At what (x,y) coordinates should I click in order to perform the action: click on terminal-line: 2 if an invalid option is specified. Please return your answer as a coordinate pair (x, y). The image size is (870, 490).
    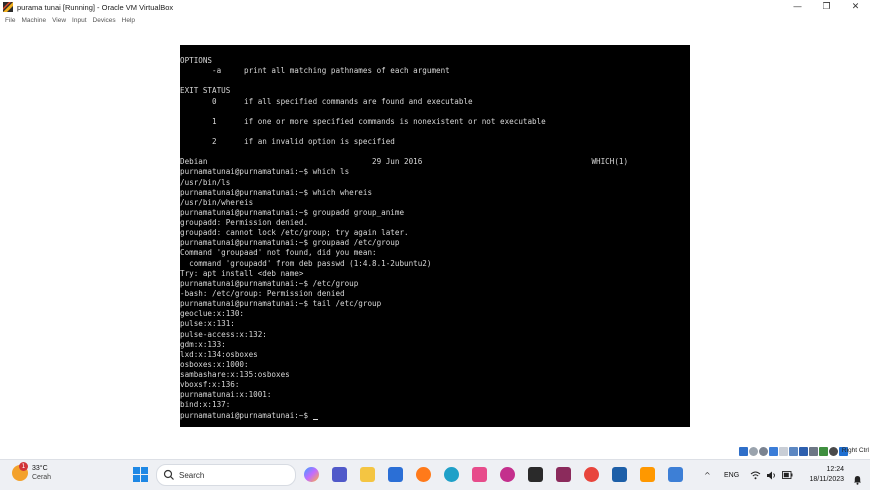
    Looking at the image, I should click on (287, 142).